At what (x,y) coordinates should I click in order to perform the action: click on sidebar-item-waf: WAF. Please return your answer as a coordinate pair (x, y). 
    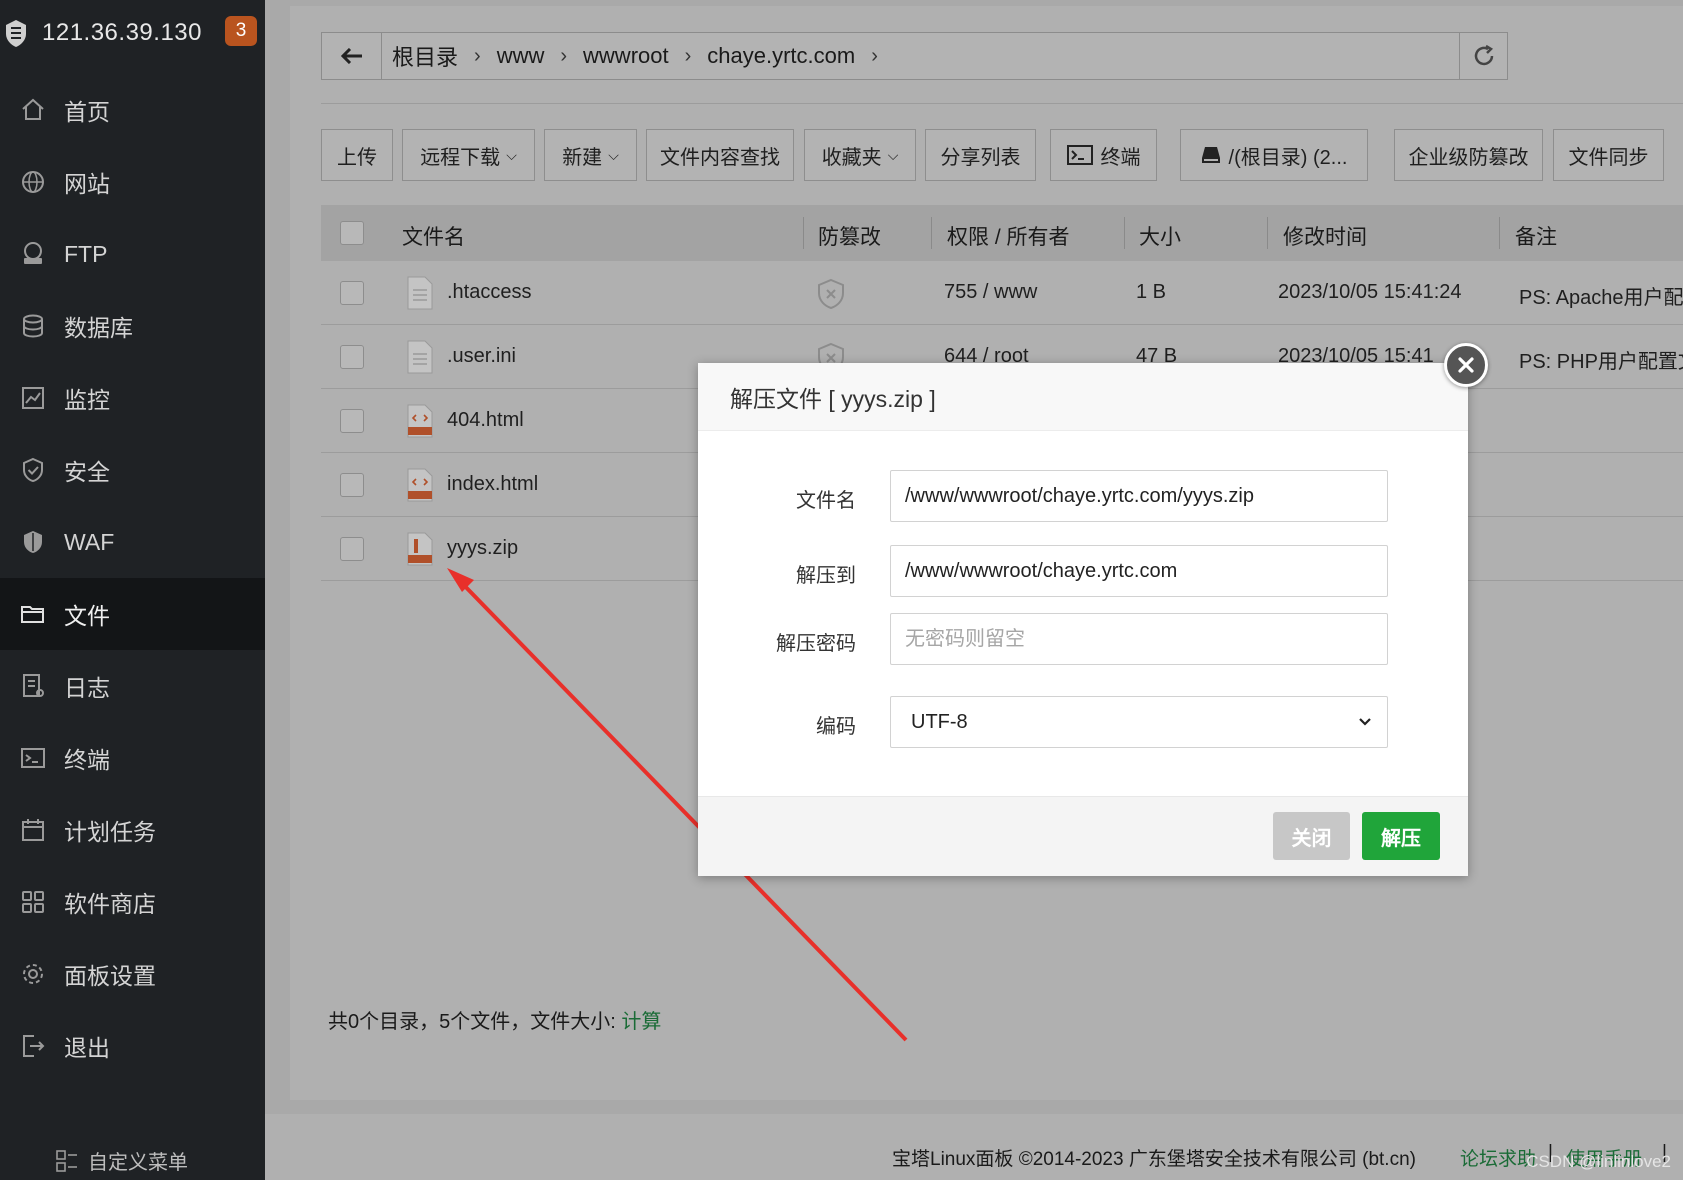
    Looking at the image, I should click on (132, 542).